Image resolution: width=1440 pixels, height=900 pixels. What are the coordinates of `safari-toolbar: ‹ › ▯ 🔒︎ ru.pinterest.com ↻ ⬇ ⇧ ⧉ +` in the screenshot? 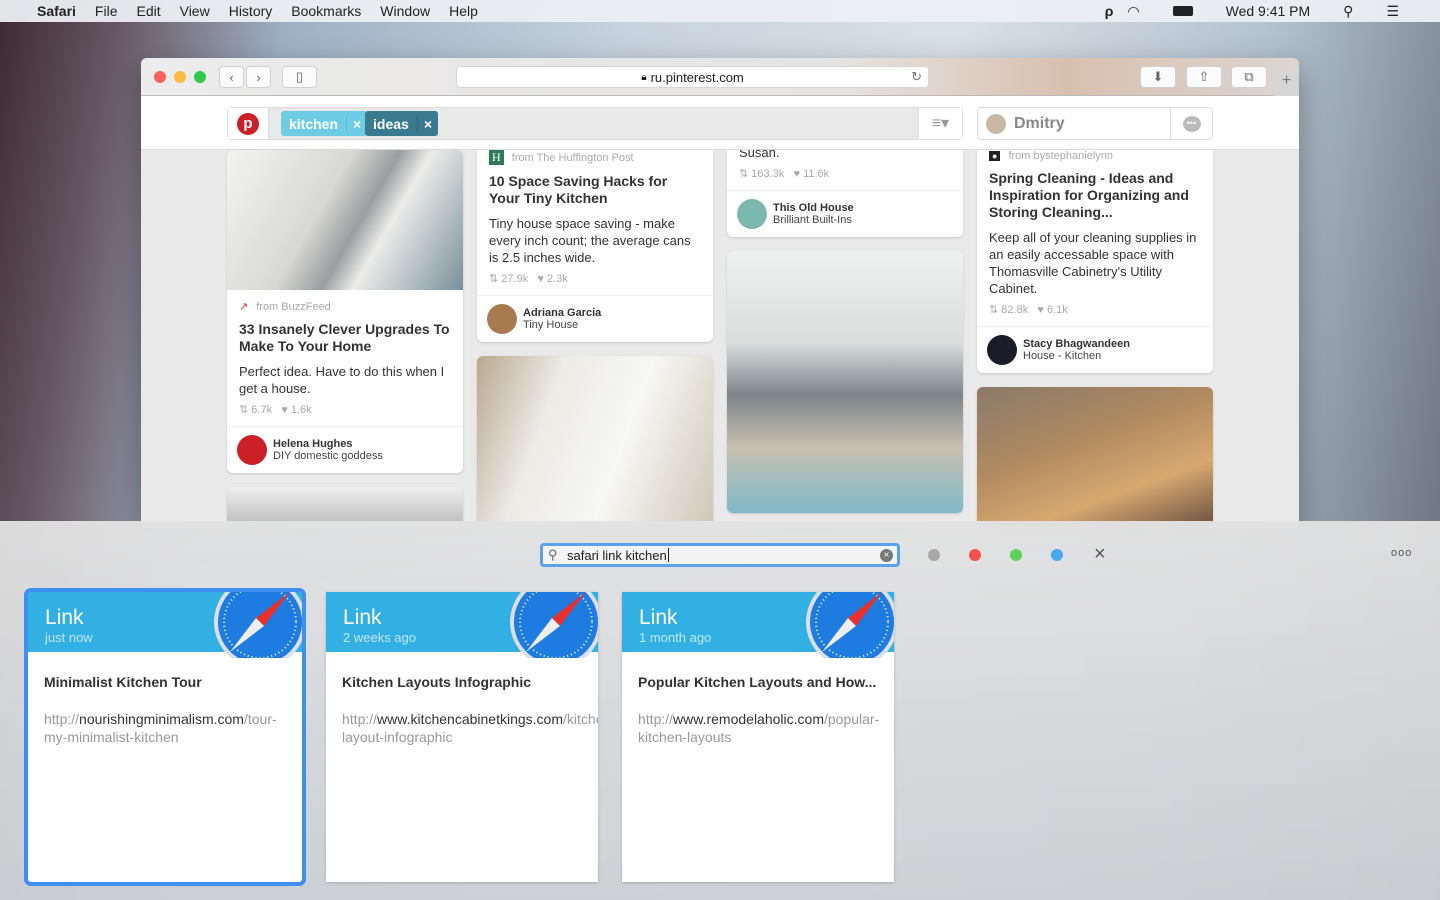 It's located at (720, 77).